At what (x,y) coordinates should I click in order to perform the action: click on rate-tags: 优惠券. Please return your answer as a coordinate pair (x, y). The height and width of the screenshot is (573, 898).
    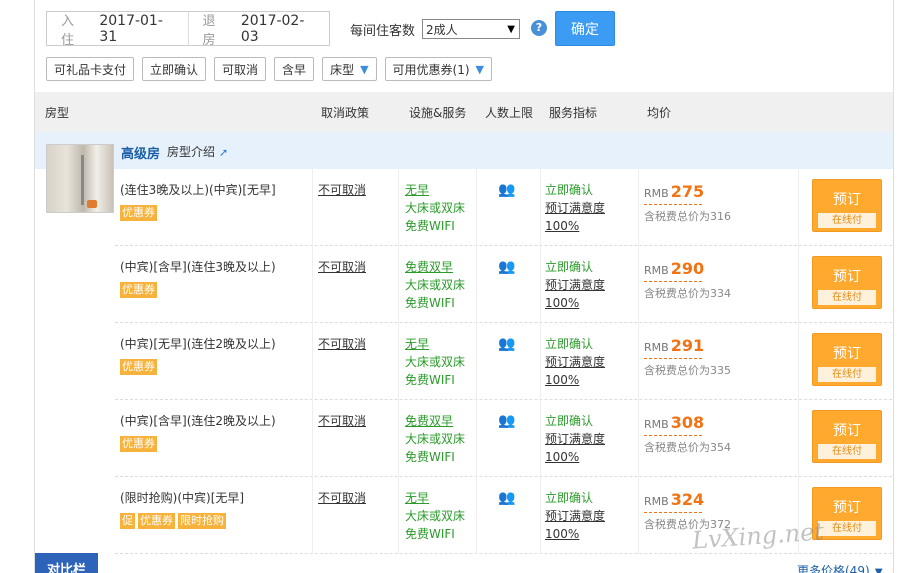
    Looking at the image, I should click on (138, 213).